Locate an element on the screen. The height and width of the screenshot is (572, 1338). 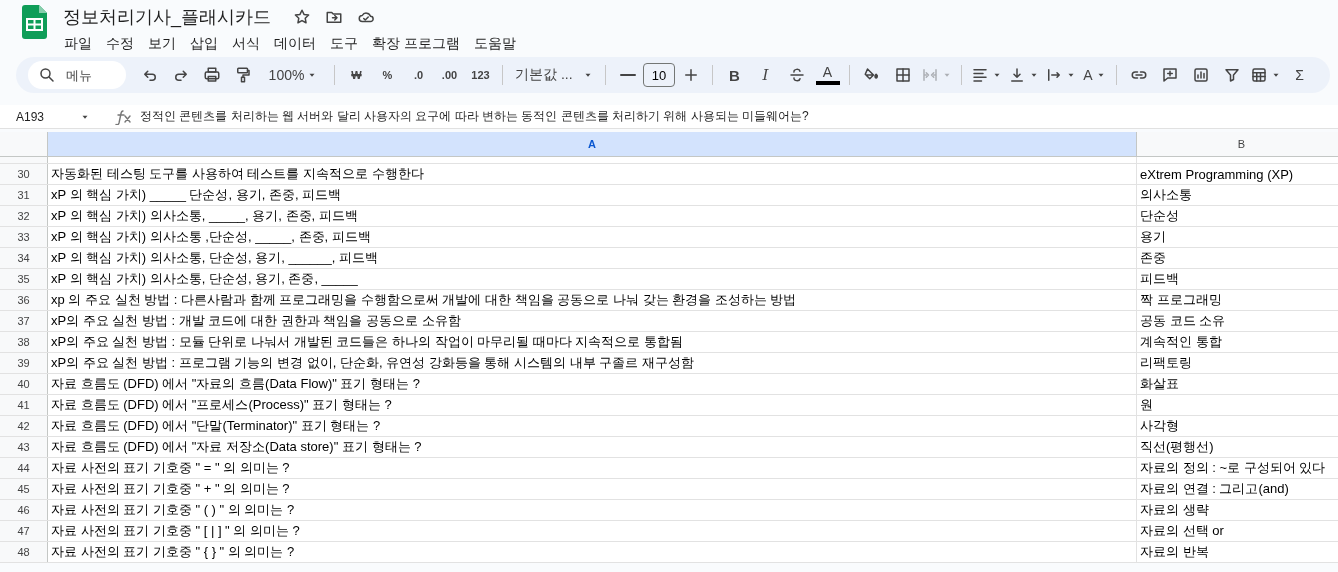
table-cell: xP의 주요 실천 방법 : 개발 코드에 대한 권한과 책임을 공동으로 소유함 is located at coordinates (592, 321).